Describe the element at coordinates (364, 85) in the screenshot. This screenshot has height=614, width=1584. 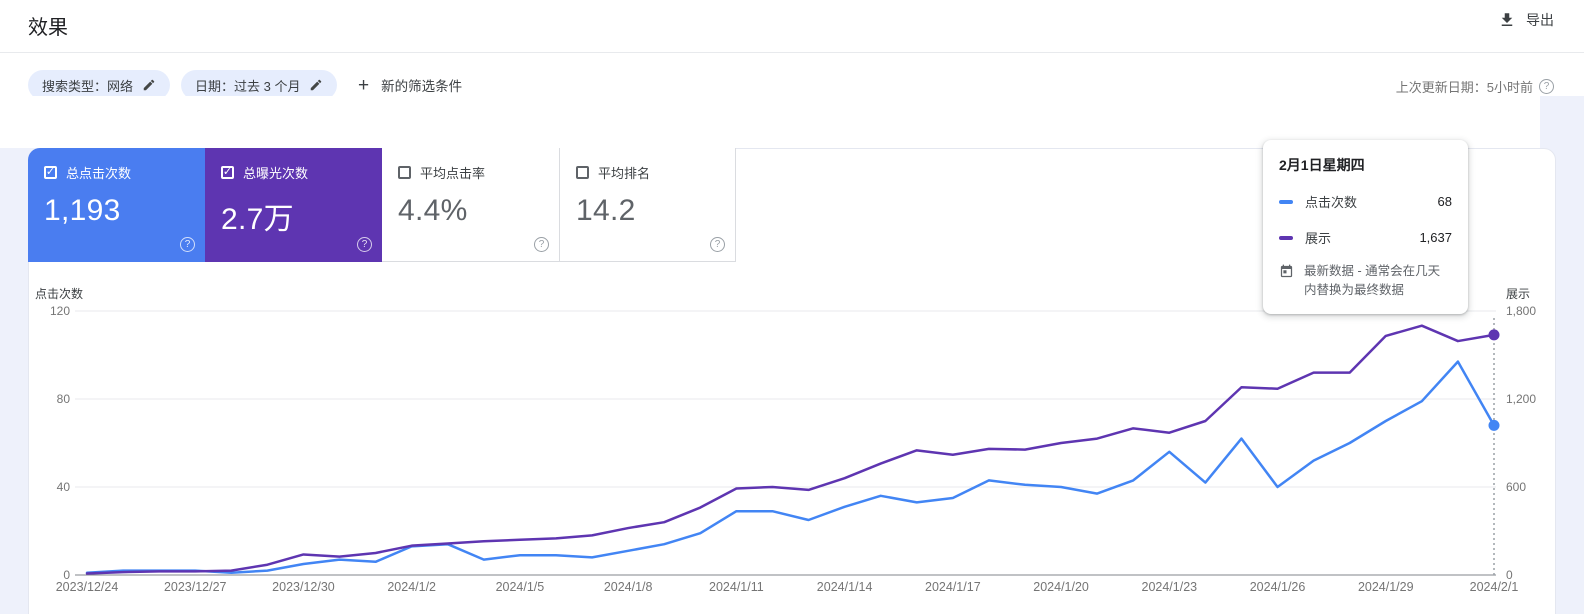
I see `plus-icon: +` at that location.